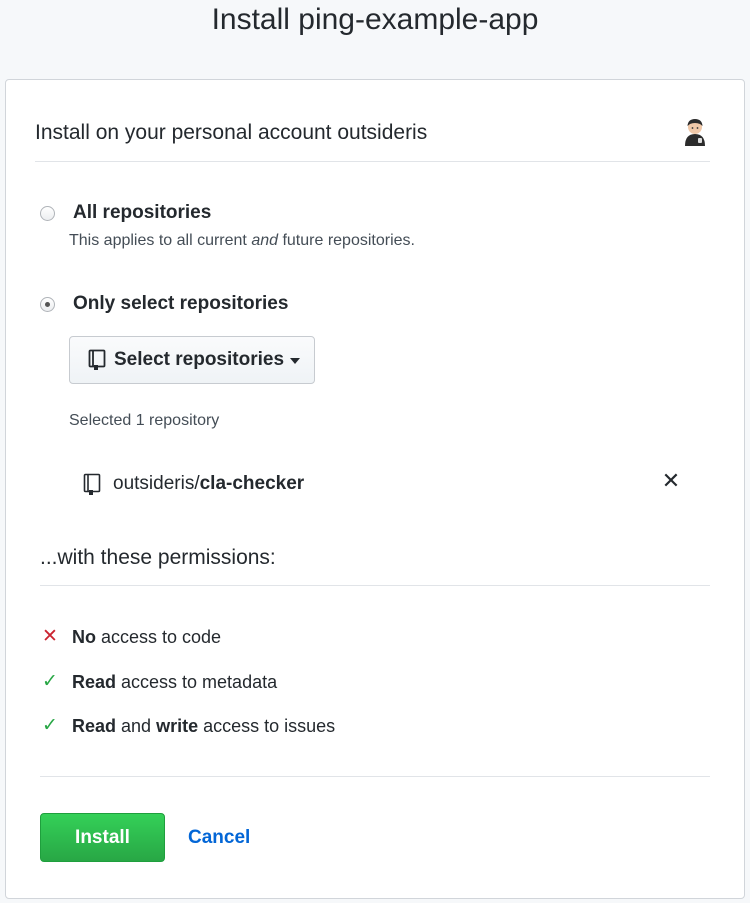  Describe the element at coordinates (346, 240) in the screenshot. I see `desc-text-2: future repositories.` at that location.